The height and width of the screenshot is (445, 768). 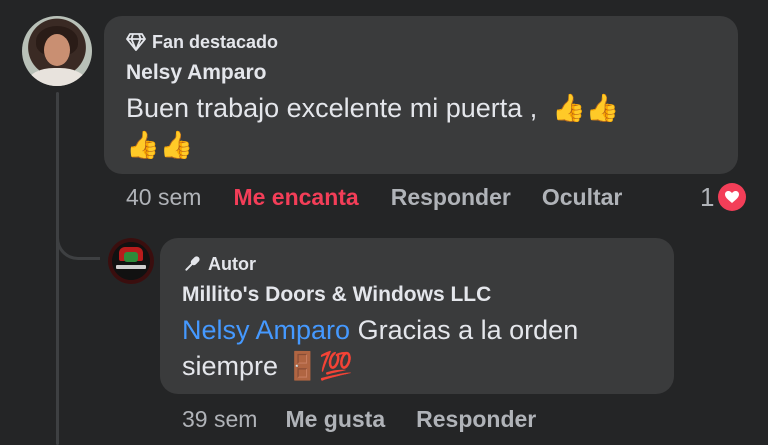 What do you see at coordinates (707, 196) in the screenshot?
I see `reaction-count: 1` at bounding box center [707, 196].